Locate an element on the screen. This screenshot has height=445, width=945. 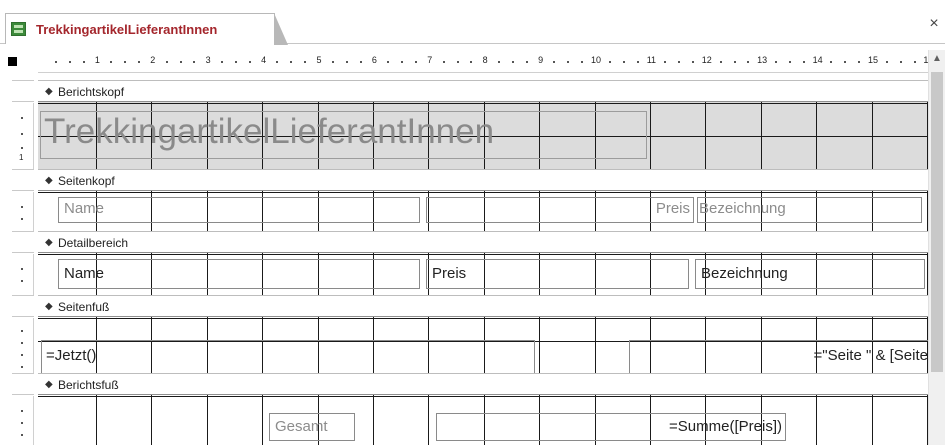
report-selector-button is located at coordinates (12, 61).